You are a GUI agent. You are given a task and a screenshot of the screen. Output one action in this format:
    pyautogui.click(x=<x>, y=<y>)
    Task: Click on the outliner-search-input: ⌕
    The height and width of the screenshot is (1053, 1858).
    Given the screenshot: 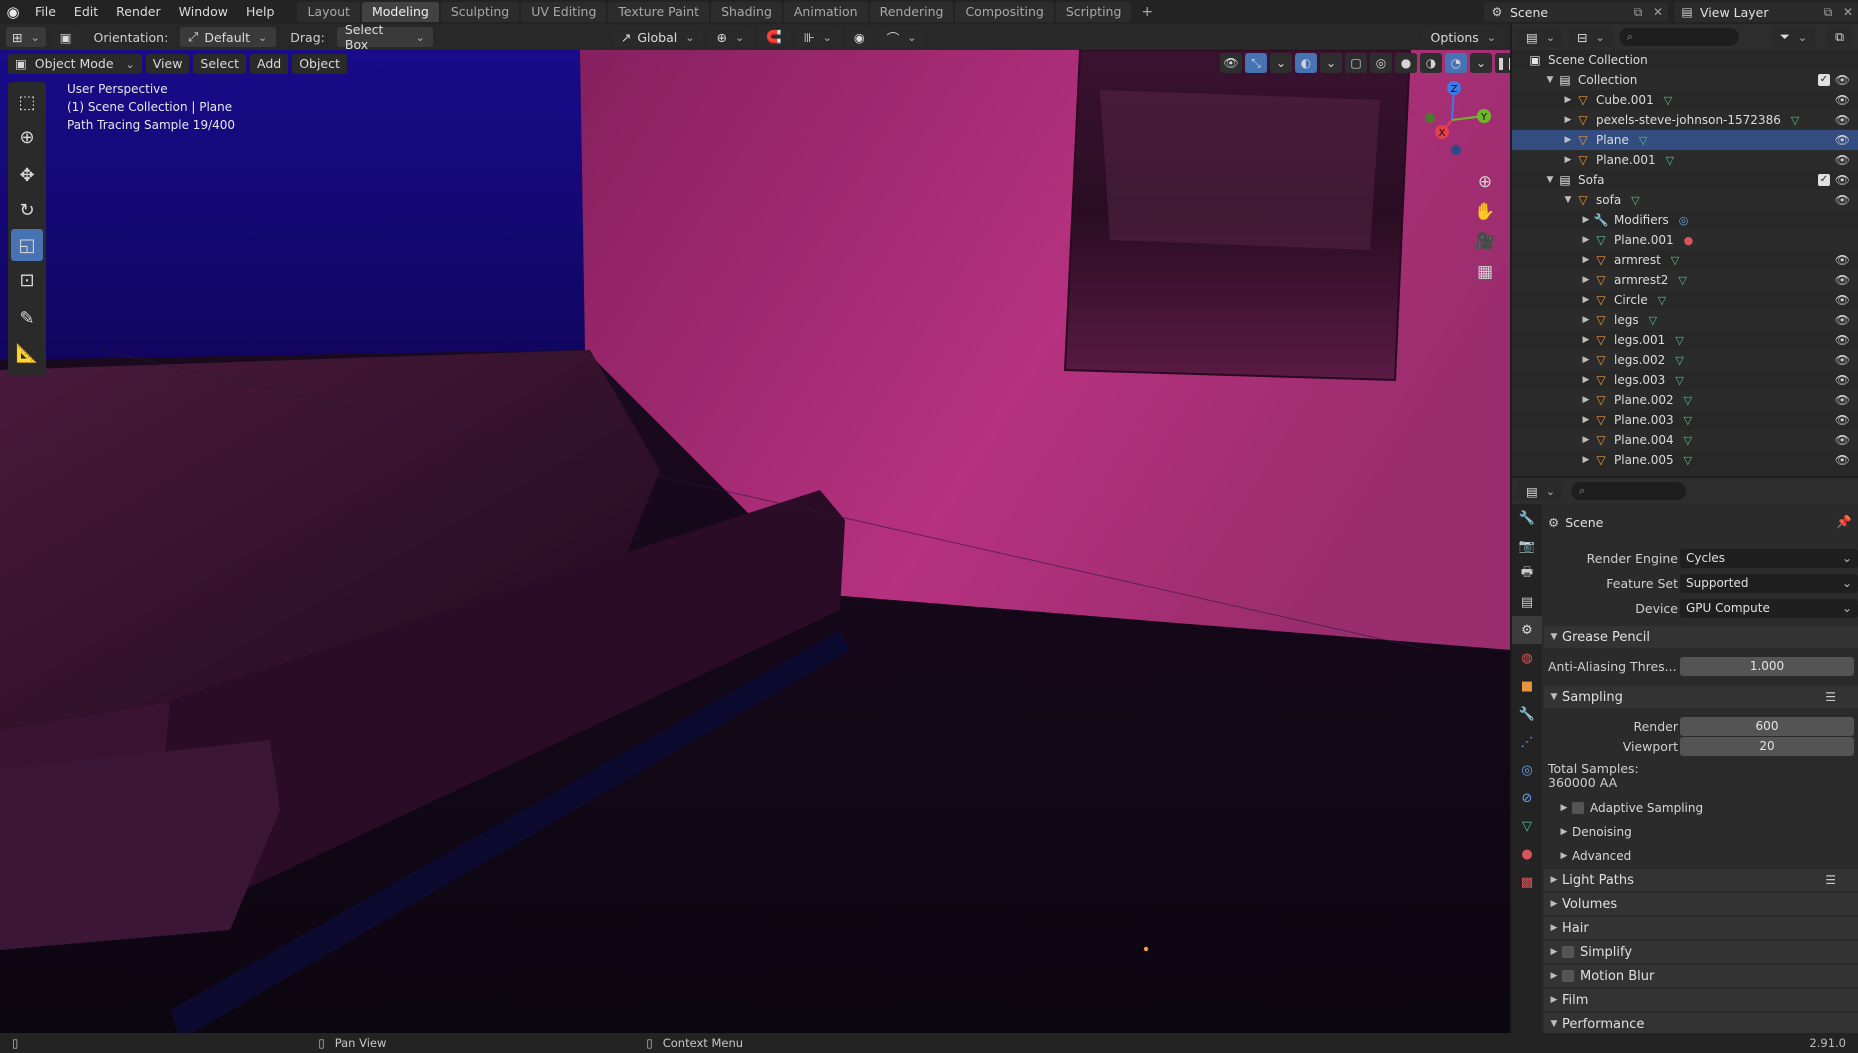 What is the action you would take?
    pyautogui.click(x=1678, y=37)
    